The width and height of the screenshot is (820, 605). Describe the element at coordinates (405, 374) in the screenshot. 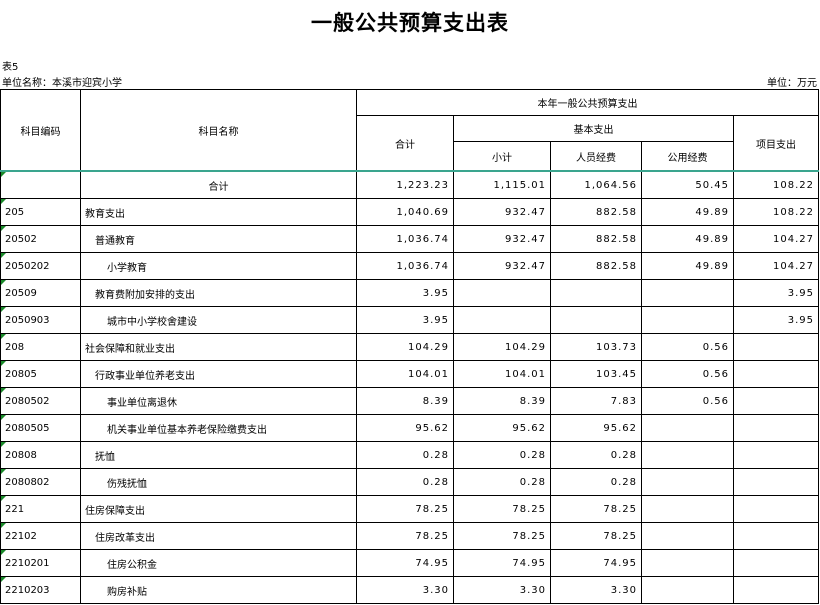

I see `cell-total: 104.01` at that location.